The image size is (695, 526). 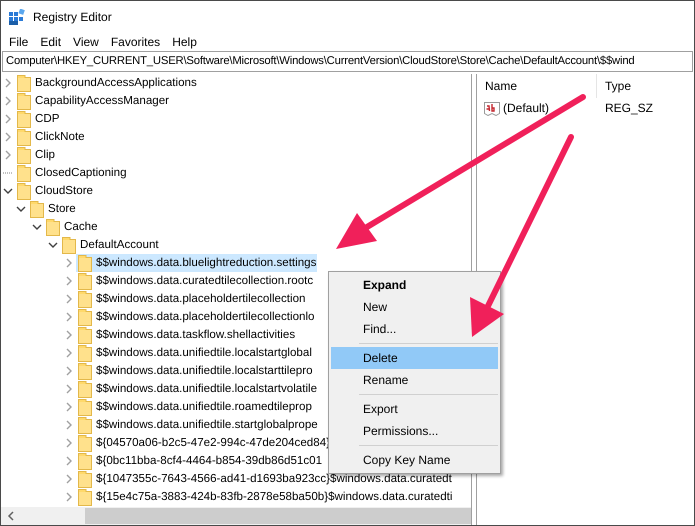 What do you see at coordinates (17, 16) in the screenshot?
I see `registry-app-icon` at bounding box center [17, 16].